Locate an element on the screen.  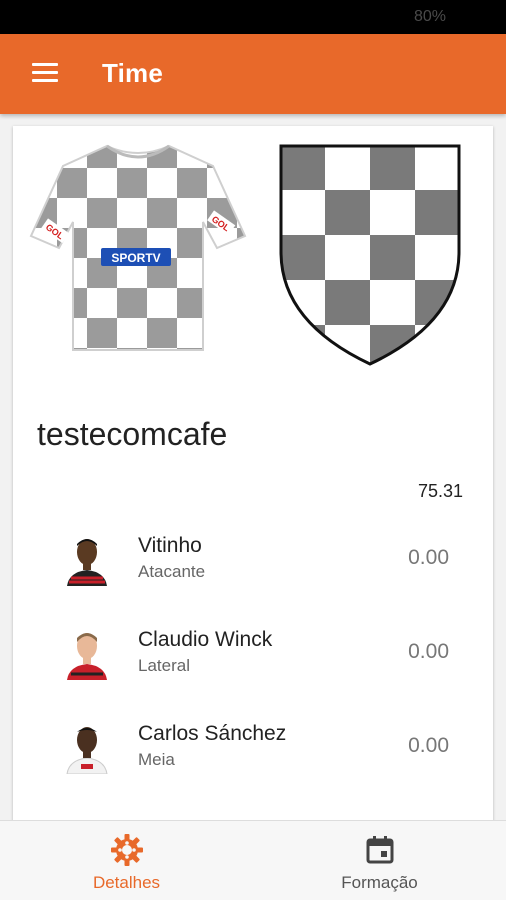
tab-formacao: Formação is located at coordinates (379, 860).